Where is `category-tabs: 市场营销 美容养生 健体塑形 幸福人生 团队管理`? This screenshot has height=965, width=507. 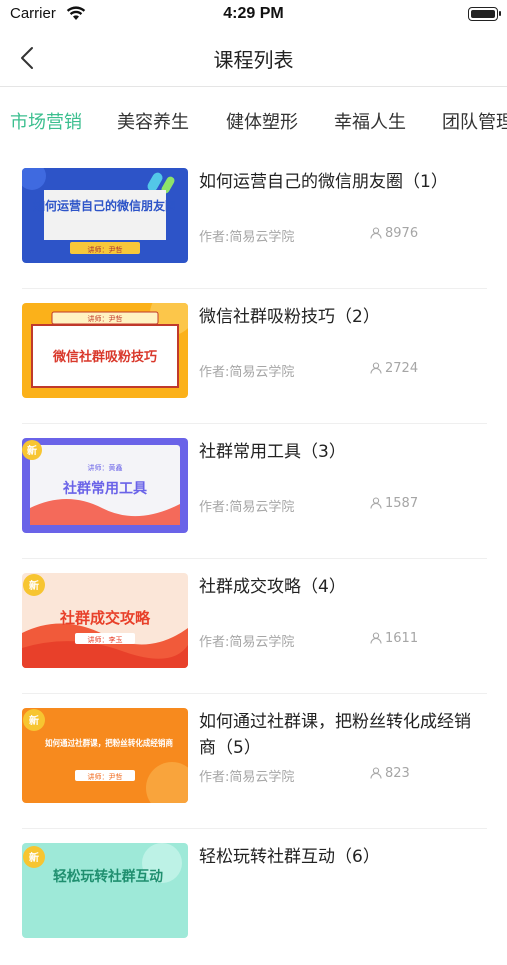
category-tabs: 市场营销 美容养生 健体塑形 幸福人生 团队管理 is located at coordinates (253, 122).